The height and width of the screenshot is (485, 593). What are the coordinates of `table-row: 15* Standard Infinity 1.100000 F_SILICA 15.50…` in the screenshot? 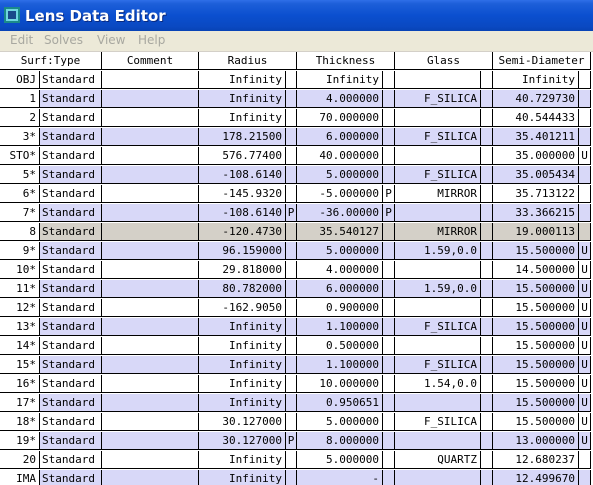 It's located at (296, 365).